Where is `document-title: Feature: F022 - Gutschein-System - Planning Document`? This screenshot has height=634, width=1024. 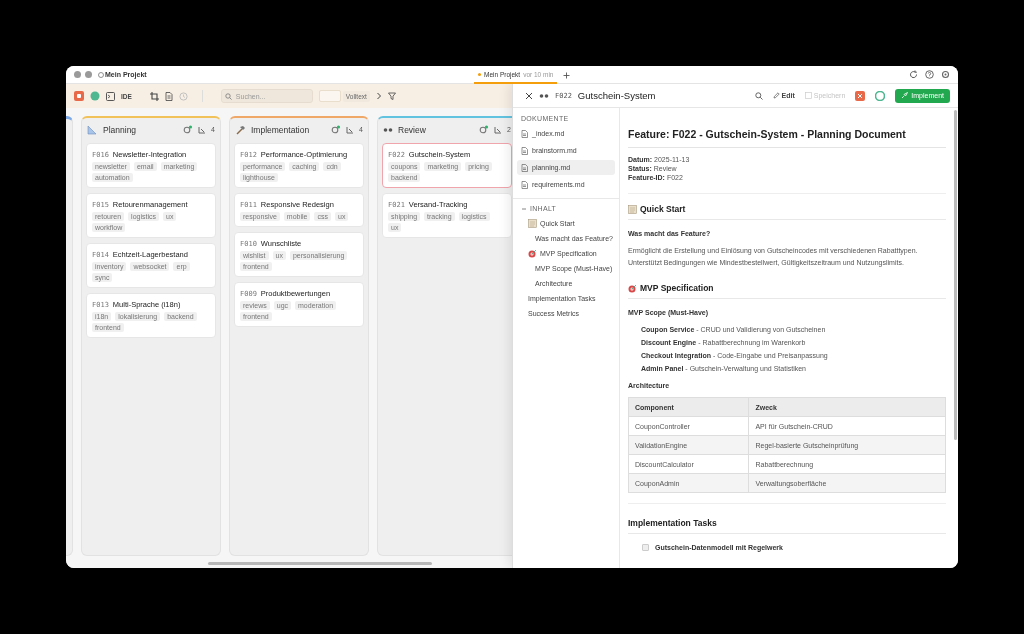 document-title: Feature: F022 - Gutschein-System - Planning Document is located at coordinates (787, 138).